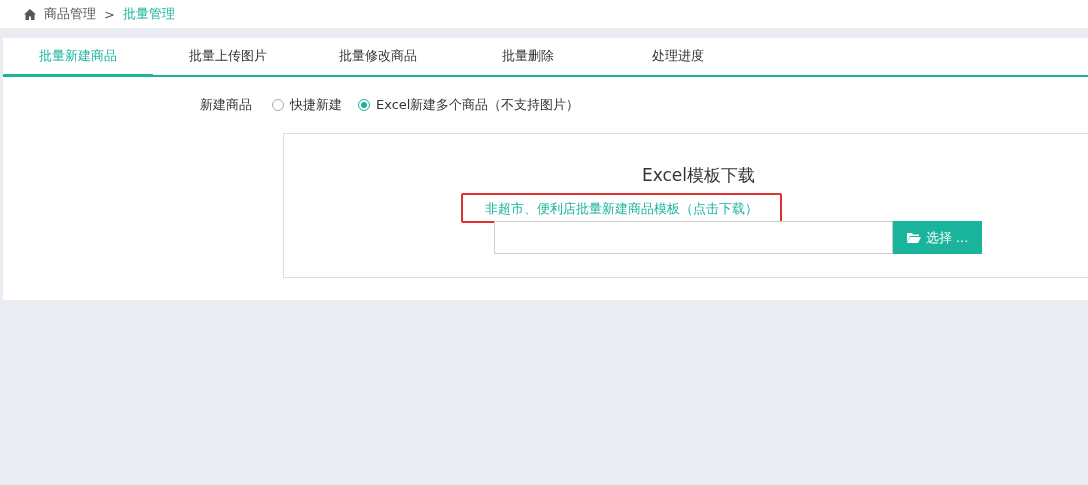 The height and width of the screenshot is (485, 1088). Describe the element at coordinates (699, 175) in the screenshot. I see `section-title: Excel模板下载` at that location.